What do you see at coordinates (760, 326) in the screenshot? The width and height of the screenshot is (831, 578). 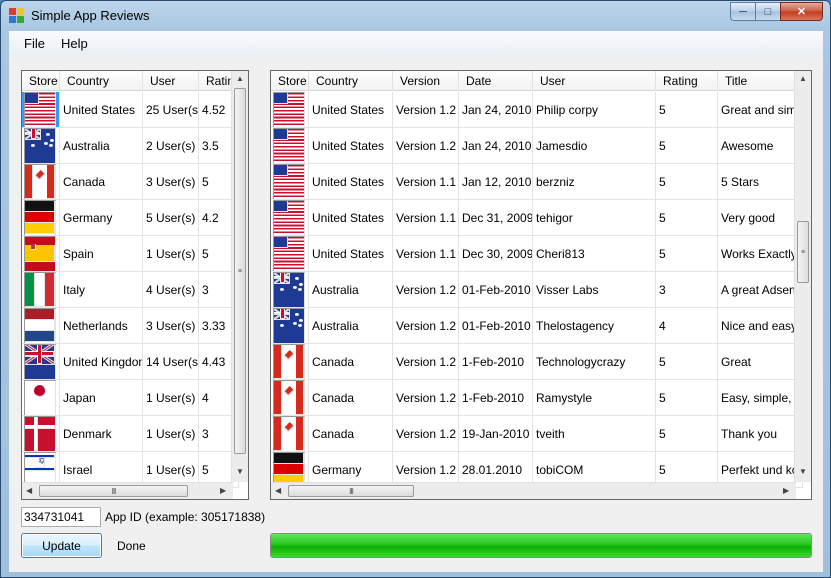 I see `title-cell: Nice and easy` at bounding box center [760, 326].